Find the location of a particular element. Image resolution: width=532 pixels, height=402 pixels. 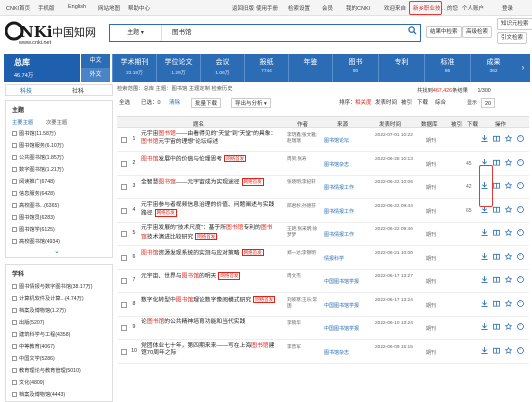

link-sitemap: 网站地图 is located at coordinates (109, 8).